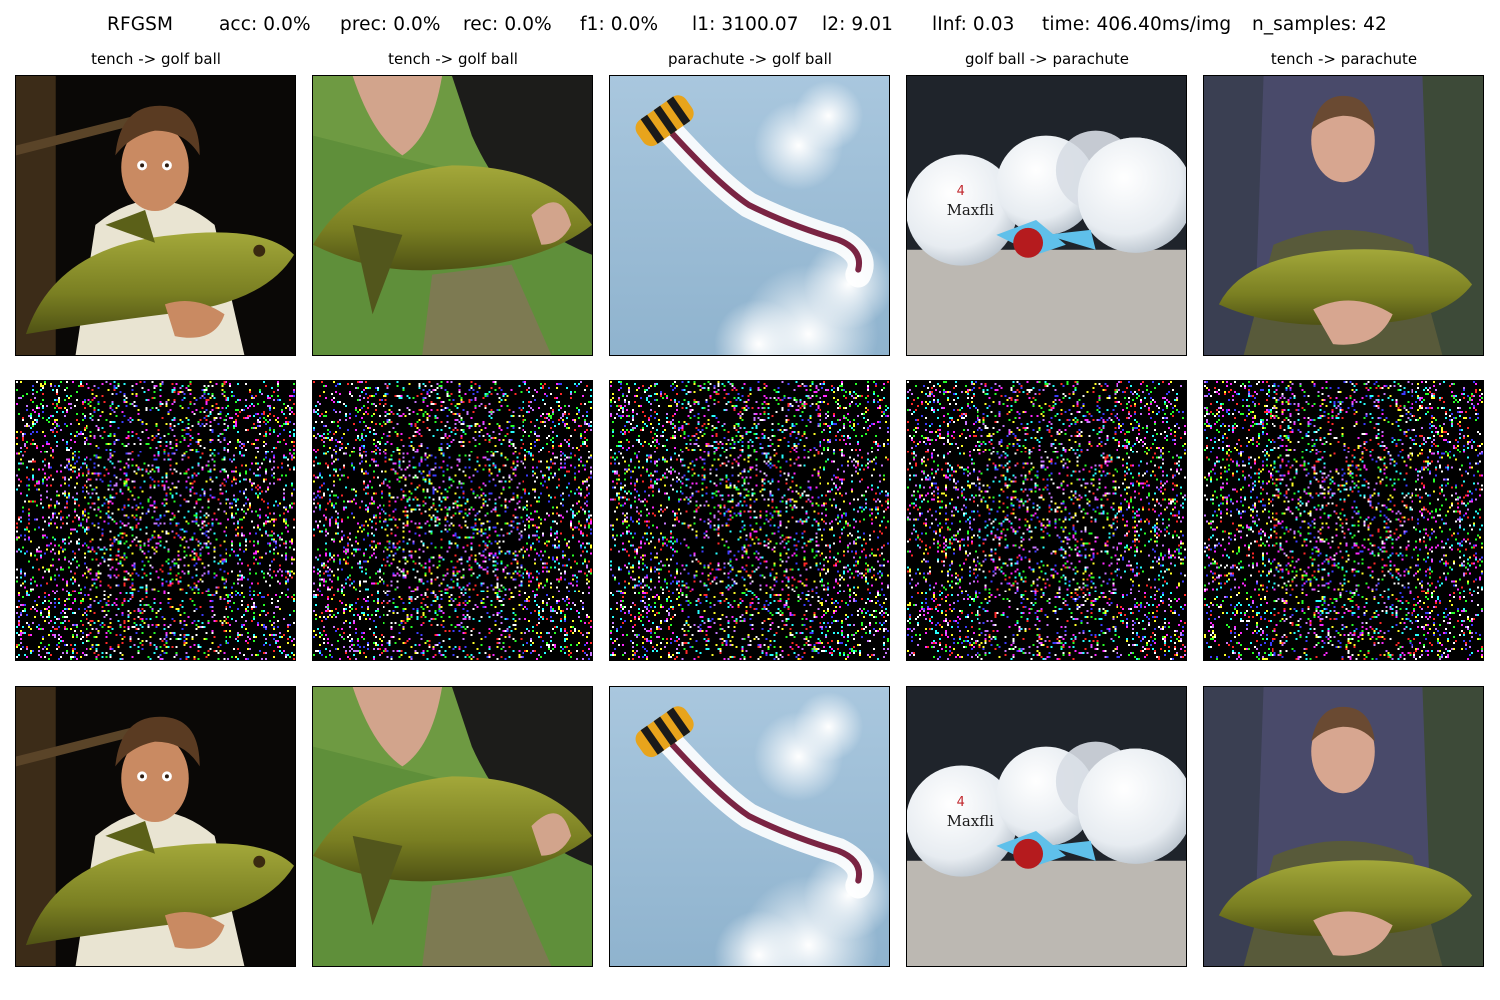 The image size is (1500, 1000). Describe the element at coordinates (750, 59) in the screenshot. I see `column-title-3: parachute -> golf ball` at that location.